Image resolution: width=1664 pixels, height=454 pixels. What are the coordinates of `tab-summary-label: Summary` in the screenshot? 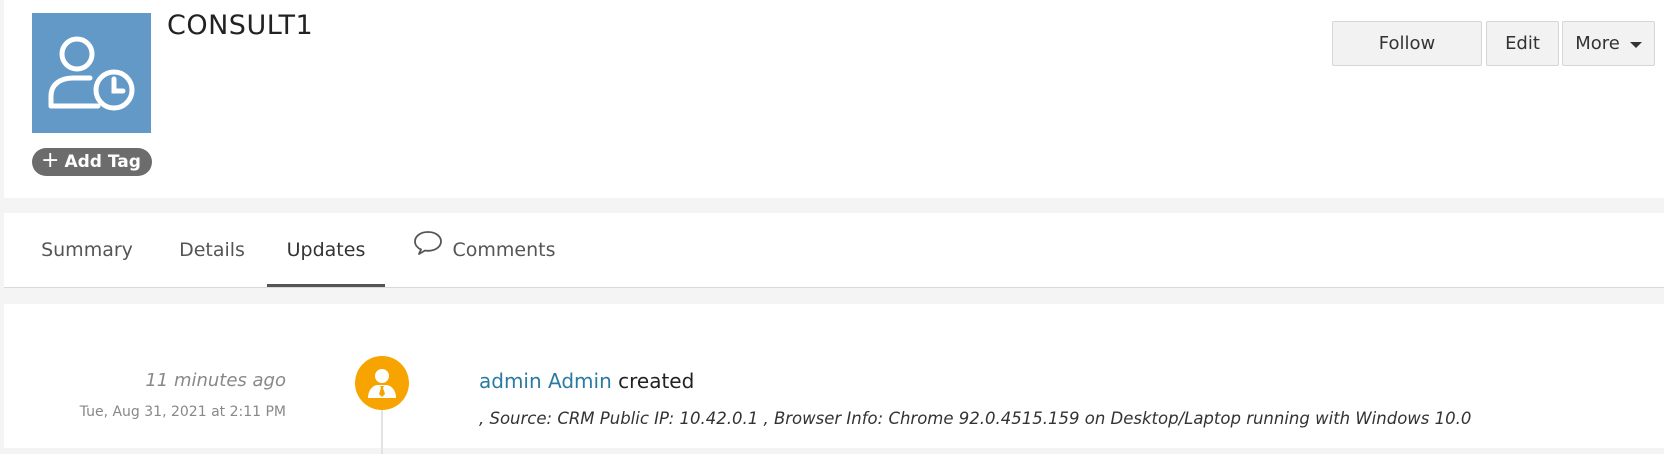 It's located at (87, 249).